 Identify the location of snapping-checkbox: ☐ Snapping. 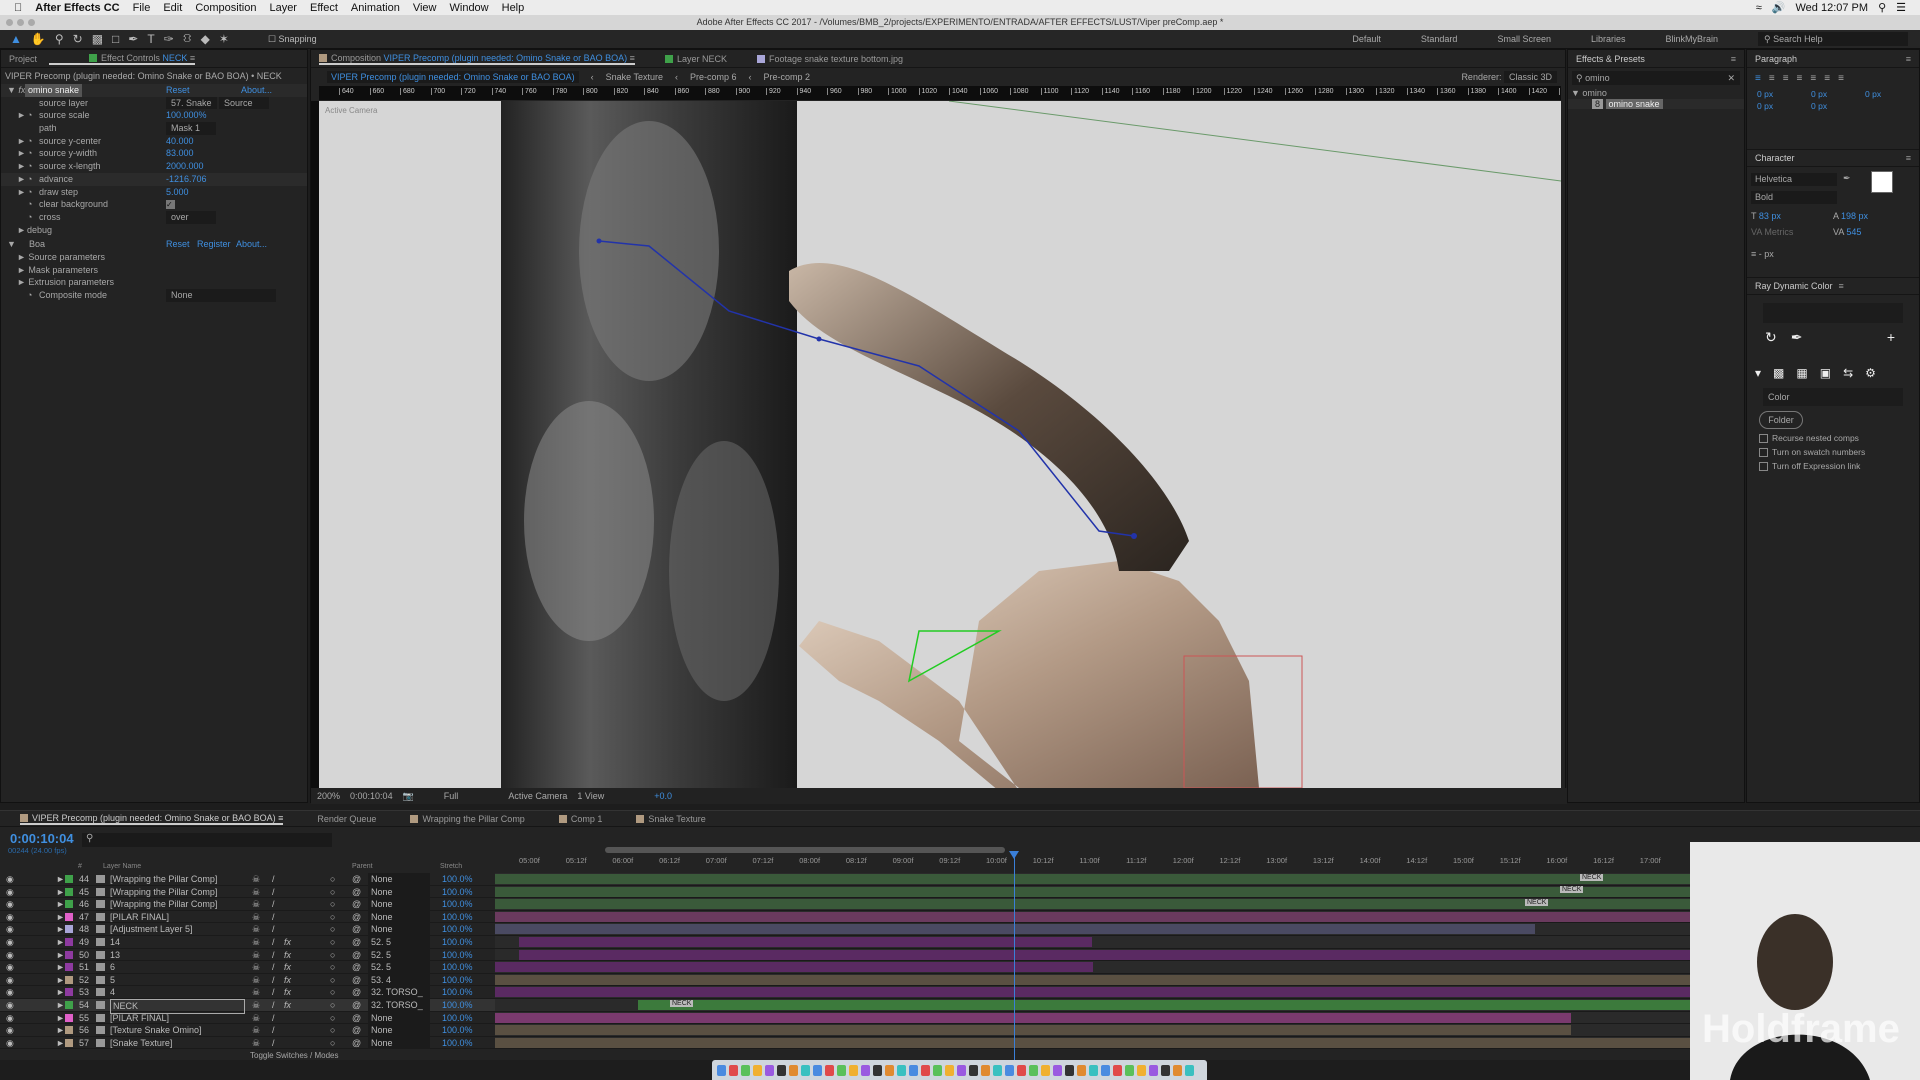
(292, 39).